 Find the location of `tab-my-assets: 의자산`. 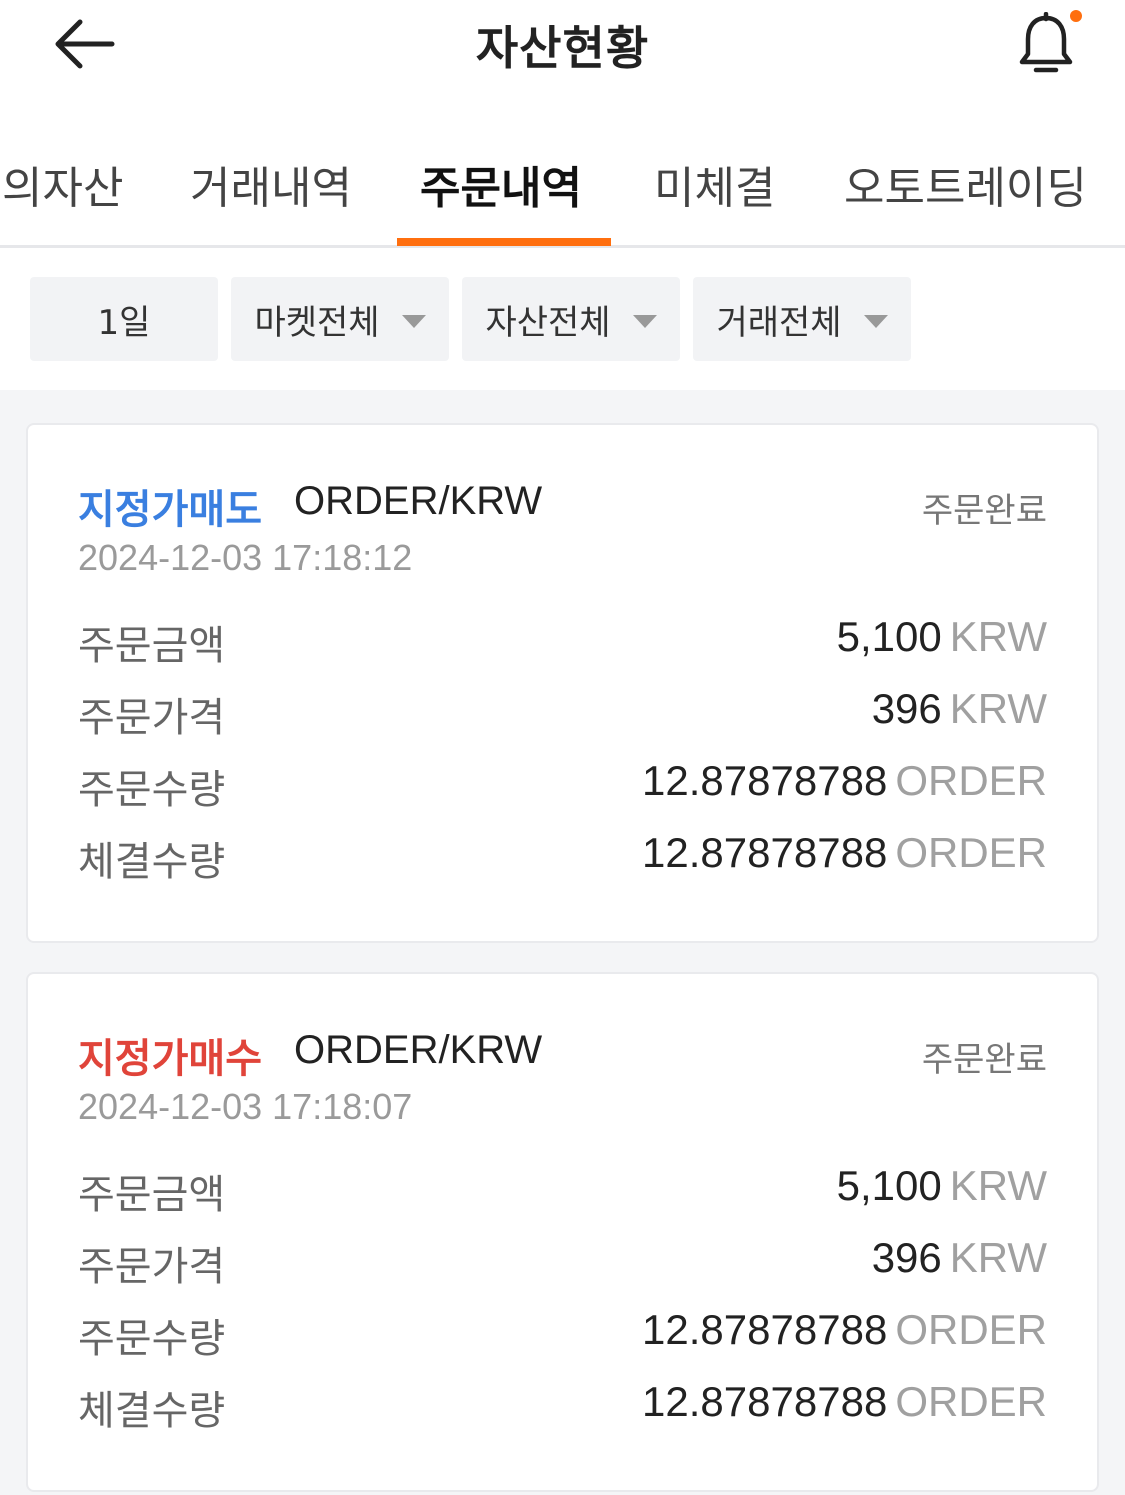

tab-my-assets: 의자산 is located at coordinates (62, 184).